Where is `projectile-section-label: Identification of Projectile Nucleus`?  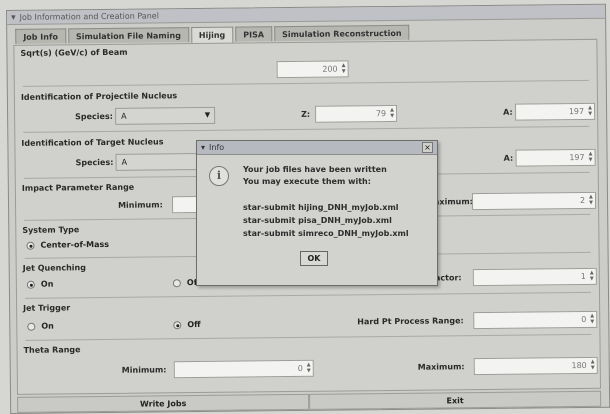 projectile-section-label: Identification of Projectile Nucleus is located at coordinates (99, 96).